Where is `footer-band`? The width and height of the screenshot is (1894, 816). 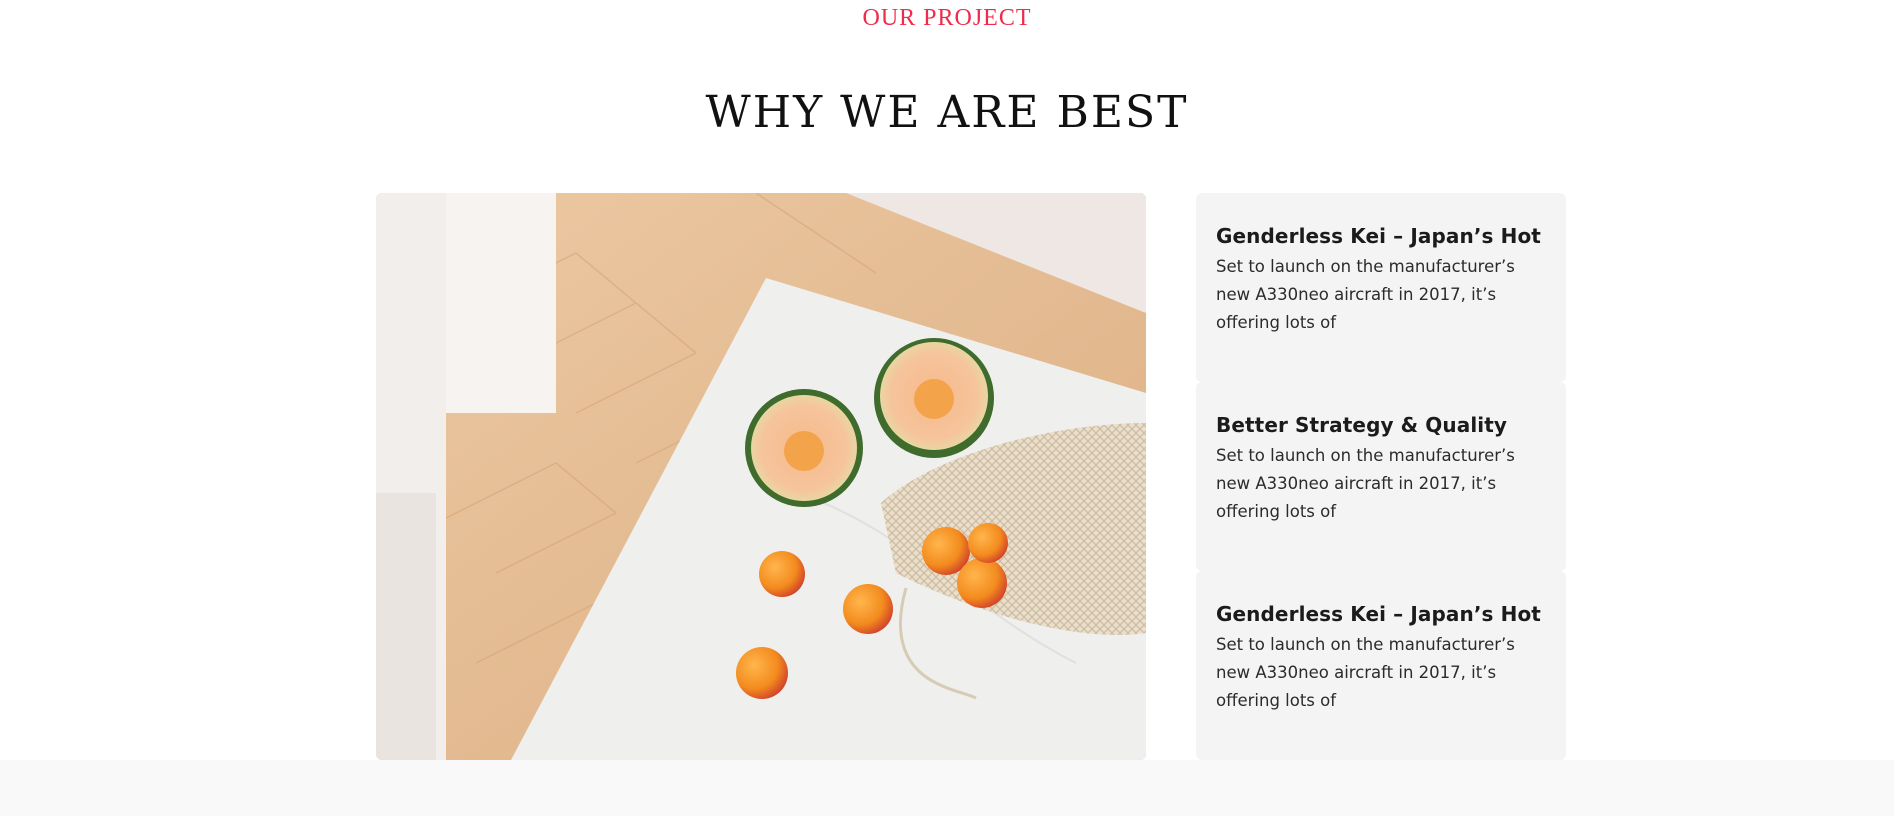
footer-band is located at coordinates (947, 788).